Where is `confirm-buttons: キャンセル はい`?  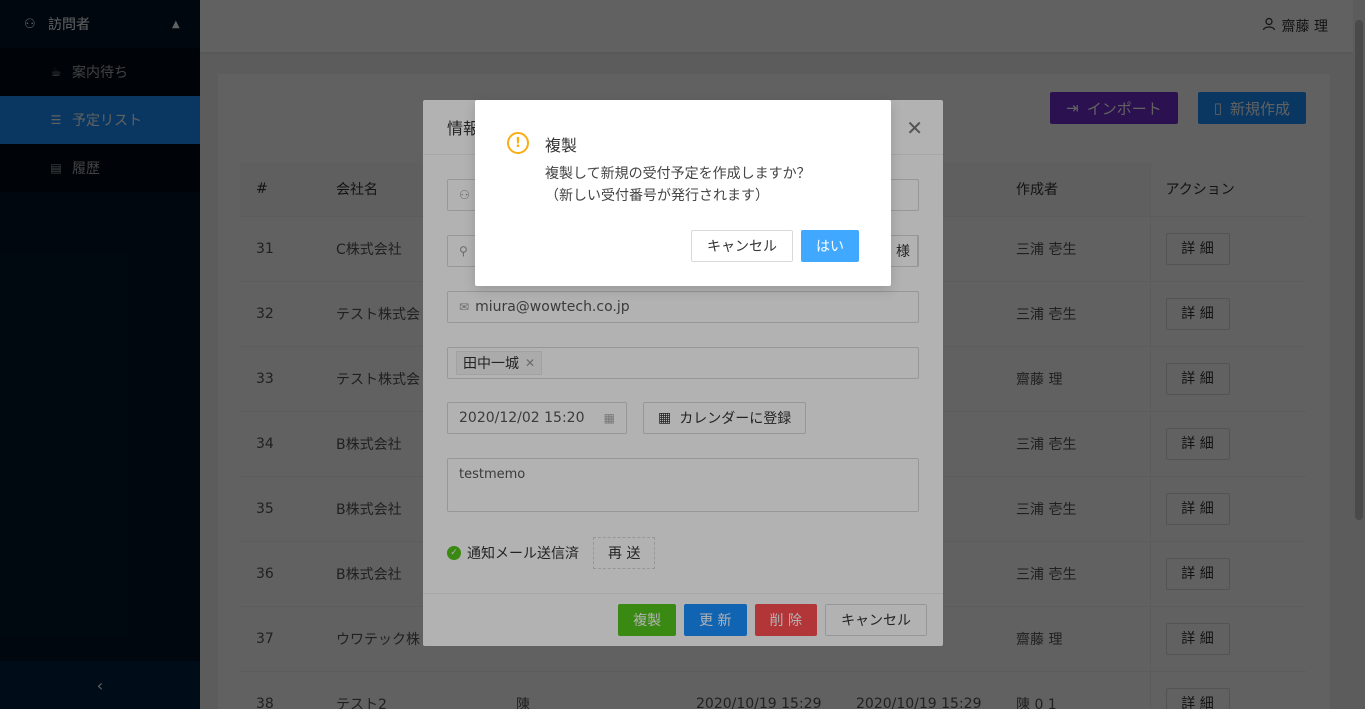 confirm-buttons: キャンセル はい is located at coordinates (775, 246).